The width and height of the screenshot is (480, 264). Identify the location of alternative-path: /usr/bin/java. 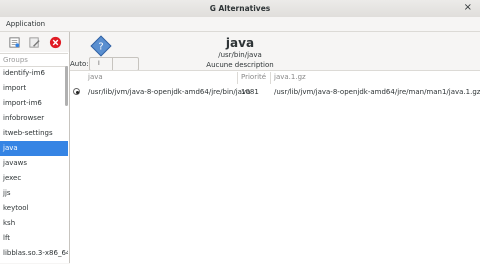
(240, 55).